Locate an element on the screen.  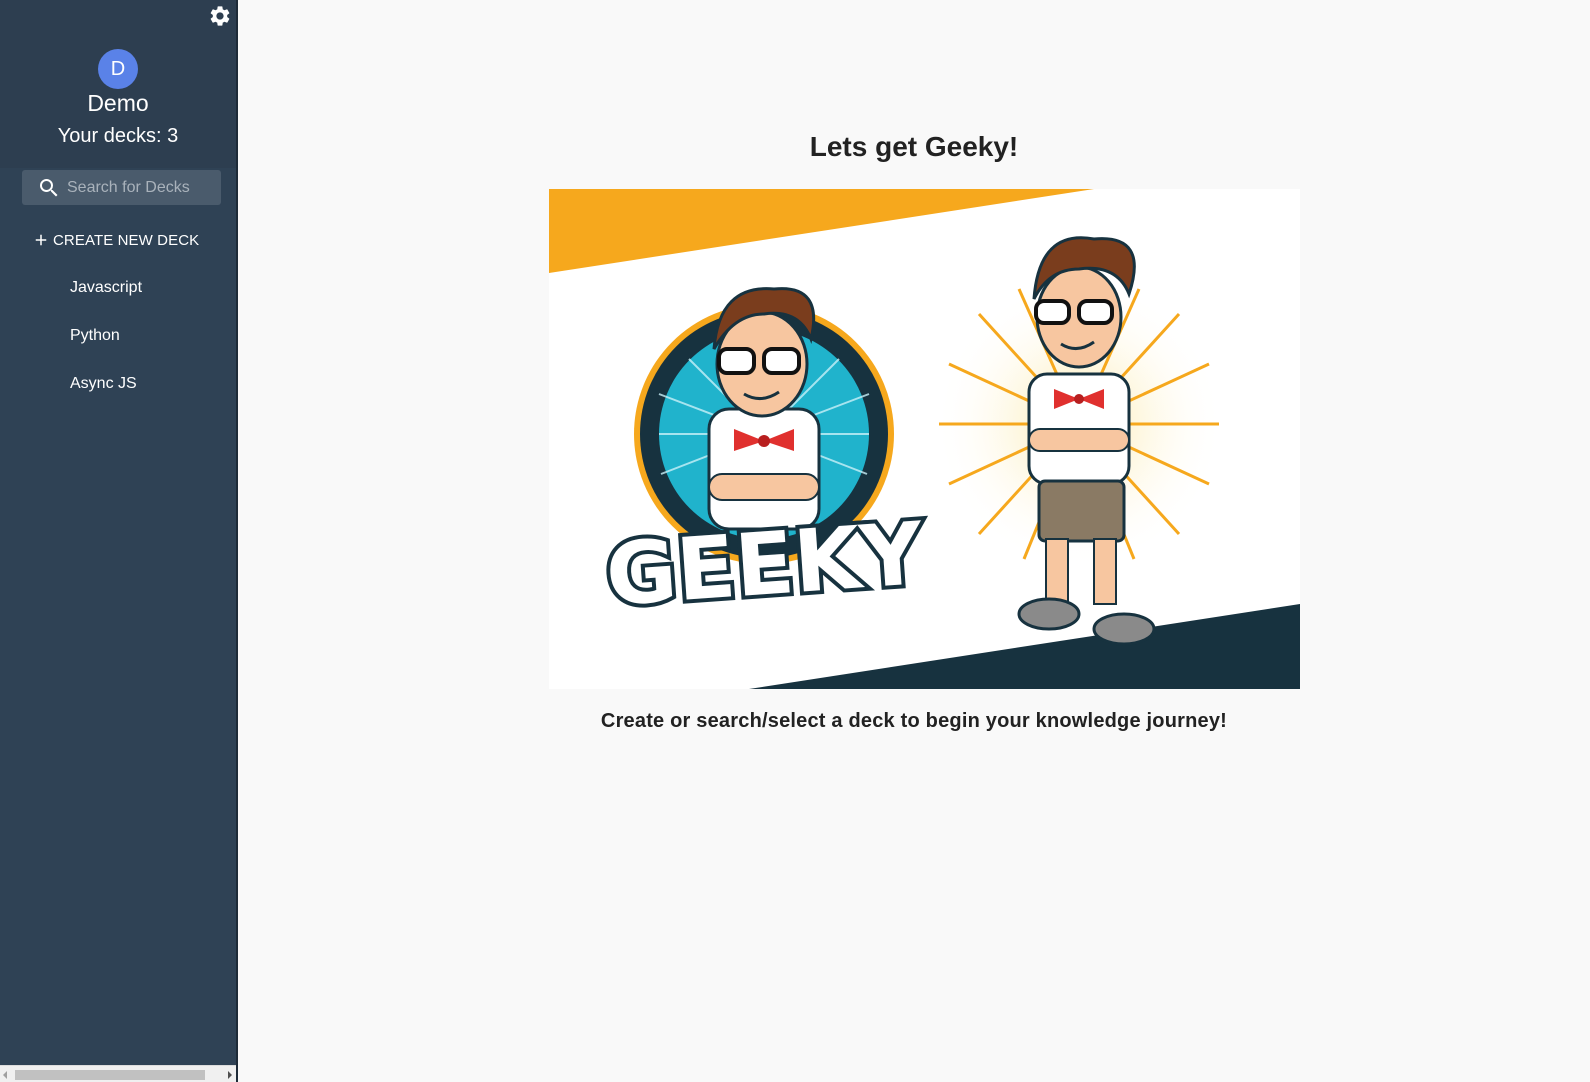
plus-icon is located at coordinates (41, 240).